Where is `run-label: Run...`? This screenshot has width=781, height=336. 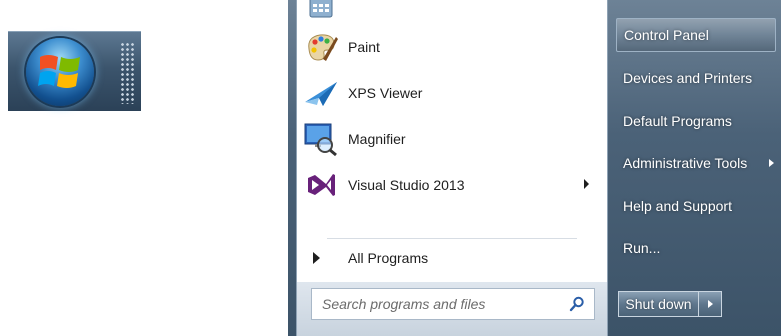
run-label: Run... is located at coordinates (642, 248).